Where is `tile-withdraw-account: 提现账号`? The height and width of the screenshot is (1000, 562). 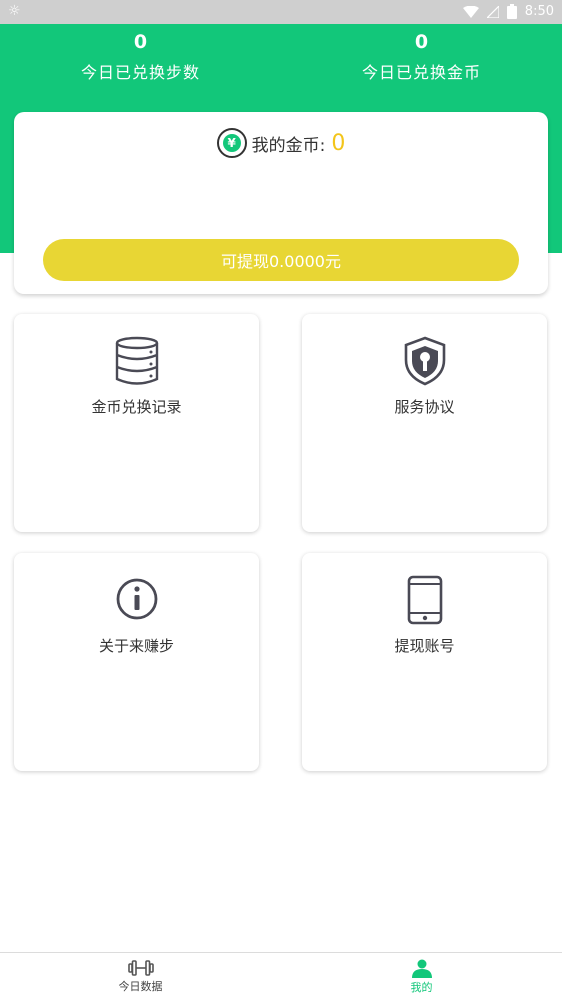 tile-withdraw-account: 提现账号 is located at coordinates (424, 662).